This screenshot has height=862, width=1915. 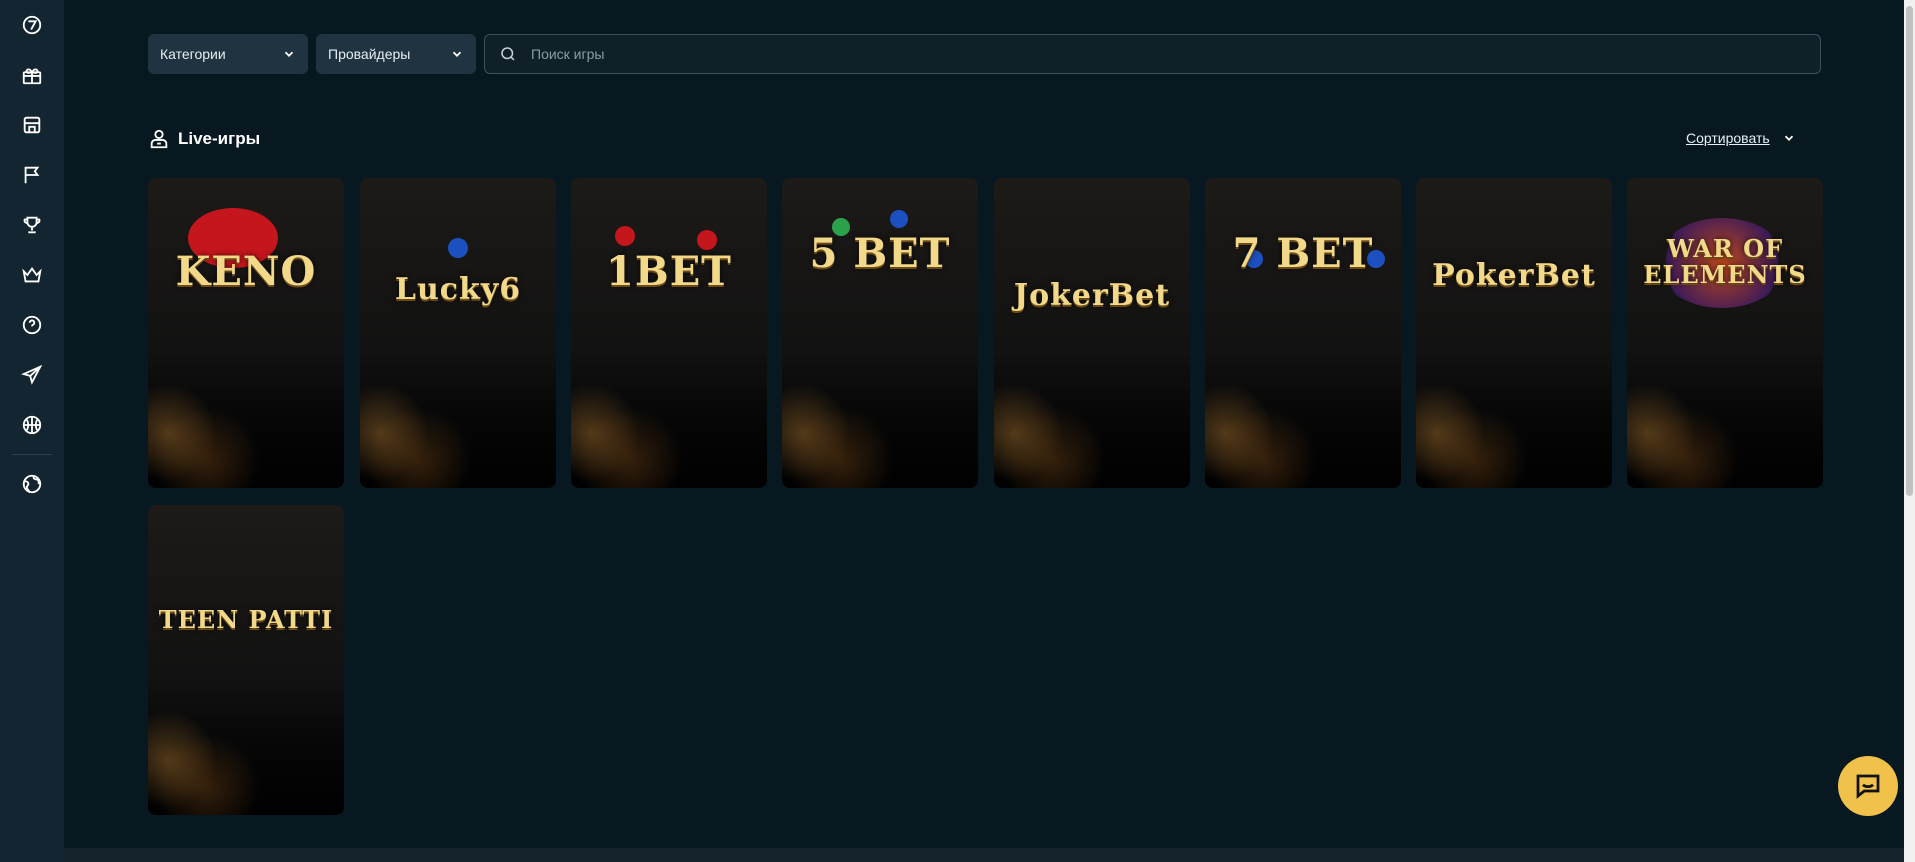 I want to click on page-scrollbar, so click(x=1909, y=431).